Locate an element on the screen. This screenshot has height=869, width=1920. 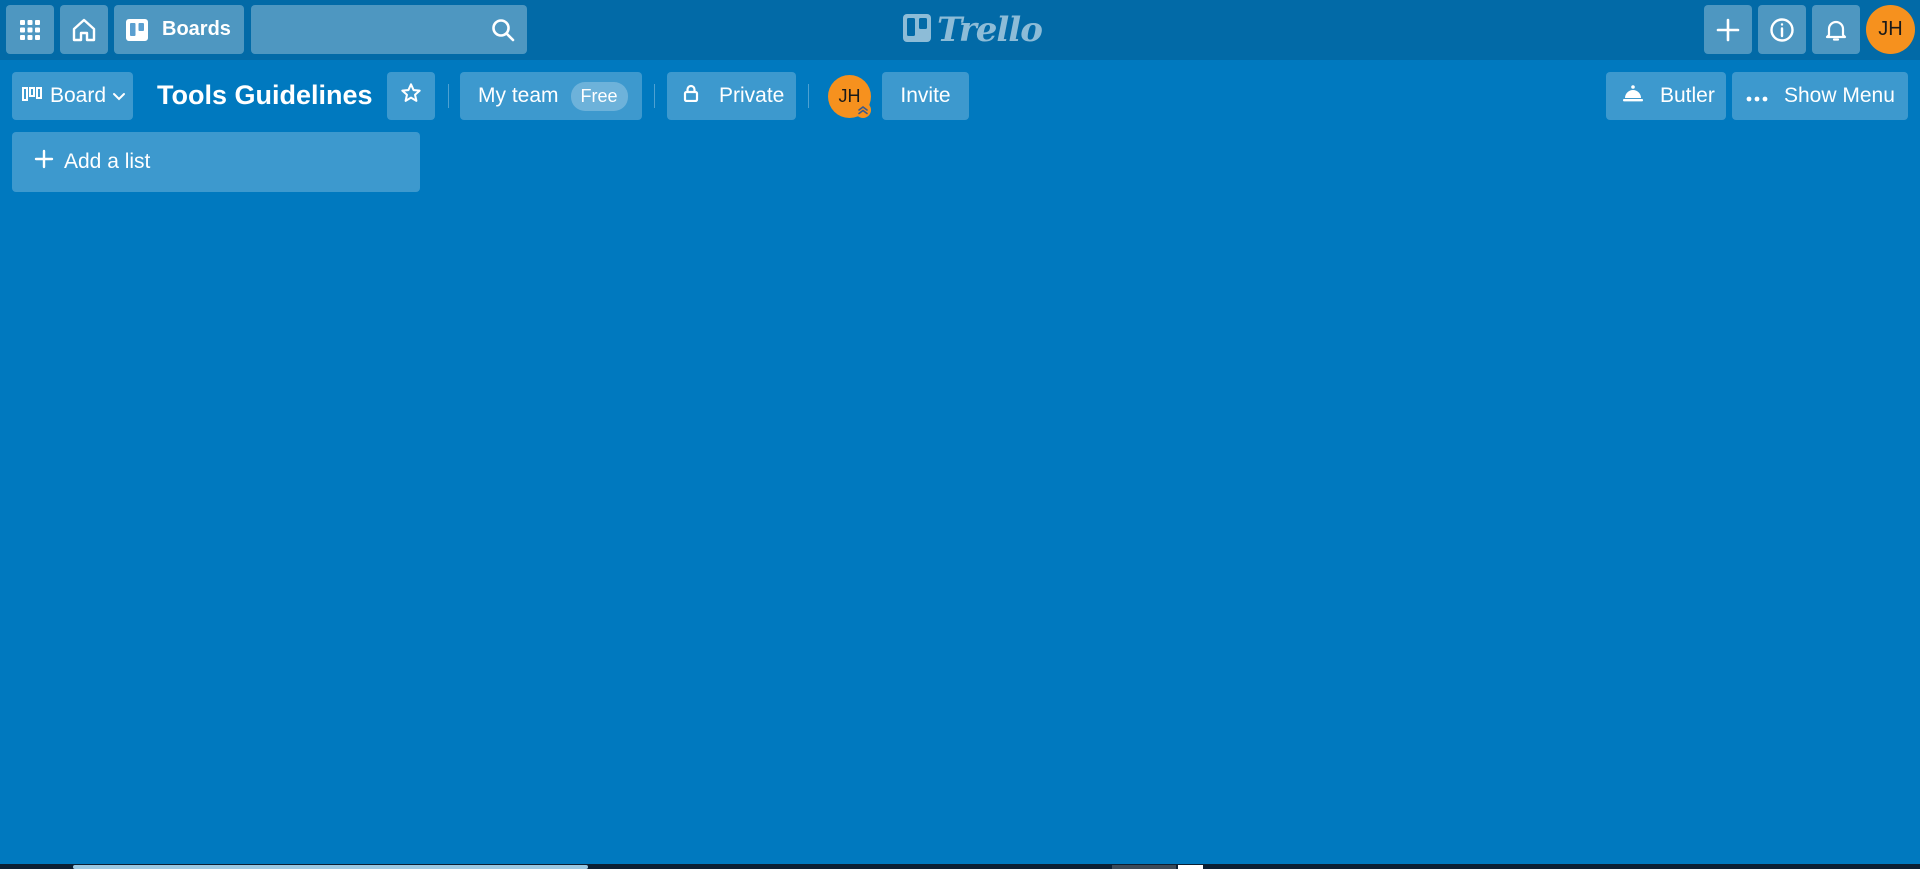
team-name: My team is located at coordinates (518, 95).